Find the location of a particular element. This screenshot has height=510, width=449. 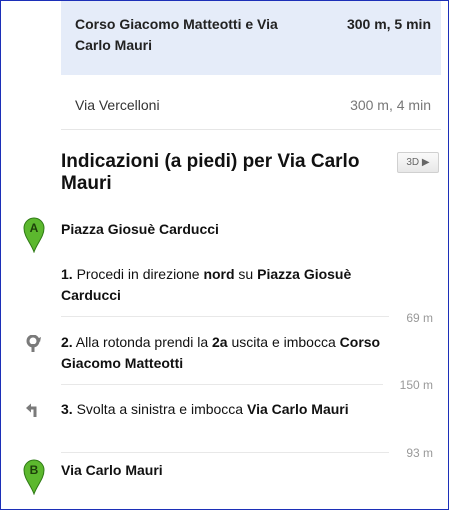

divider is located at coordinates (251, 129).